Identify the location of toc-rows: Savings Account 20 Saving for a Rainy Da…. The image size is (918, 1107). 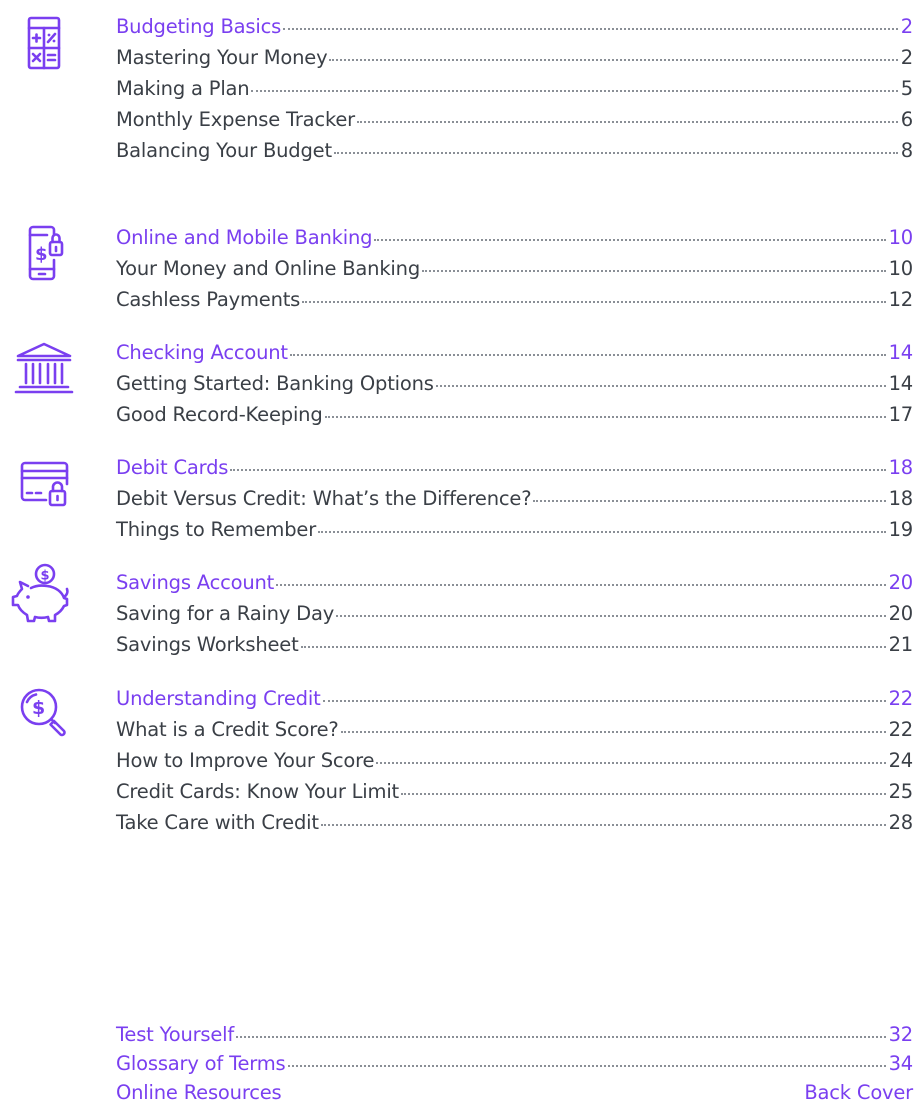
(514, 613).